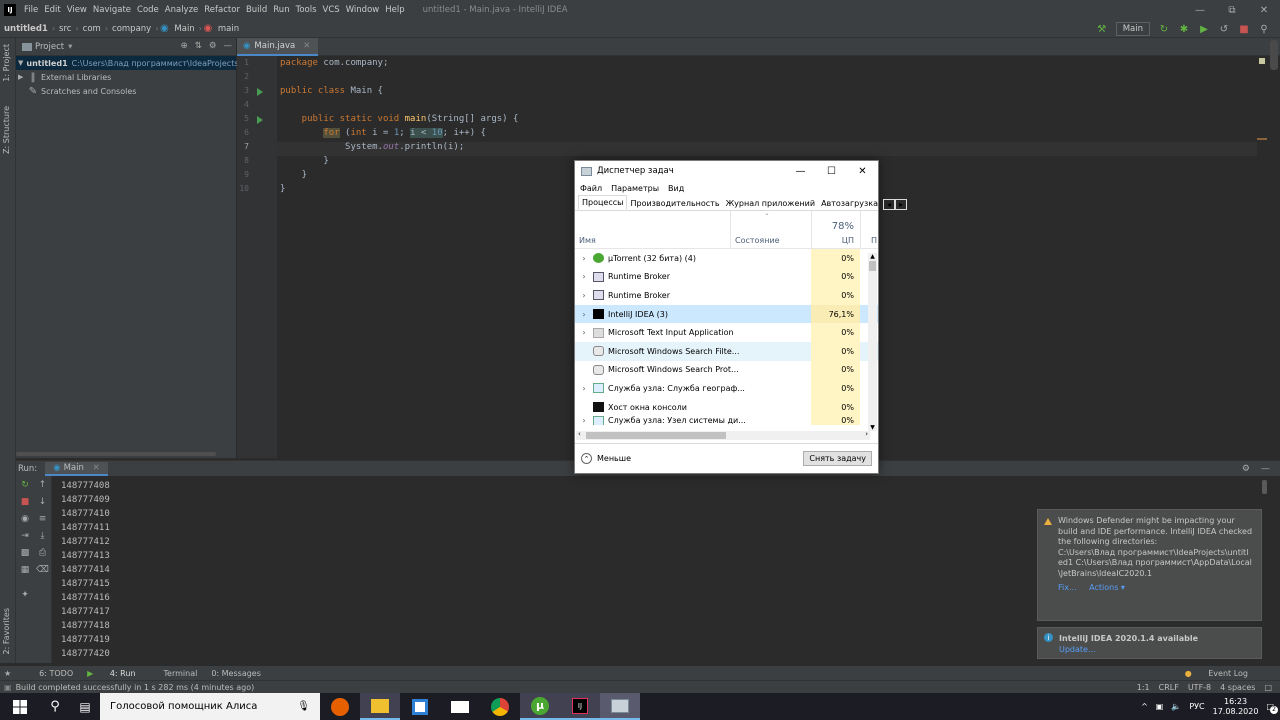  Describe the element at coordinates (603, 202) in the screenshot. I see `tab-processes: Процессы` at that location.